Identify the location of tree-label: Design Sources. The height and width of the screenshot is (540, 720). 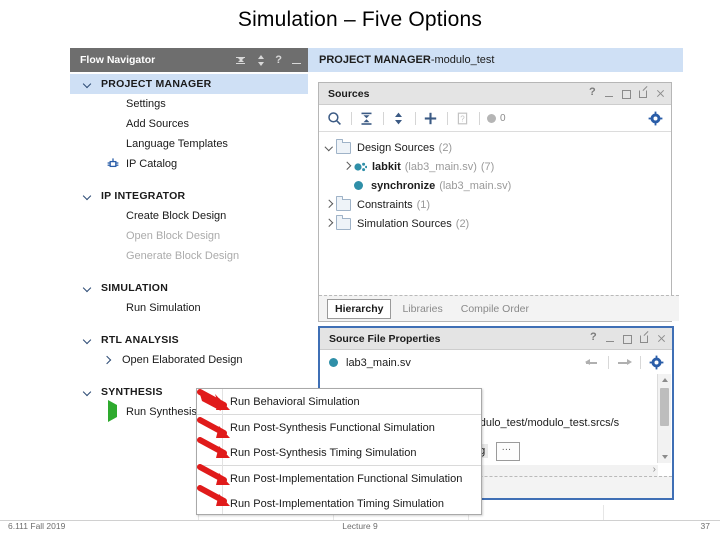
(396, 147).